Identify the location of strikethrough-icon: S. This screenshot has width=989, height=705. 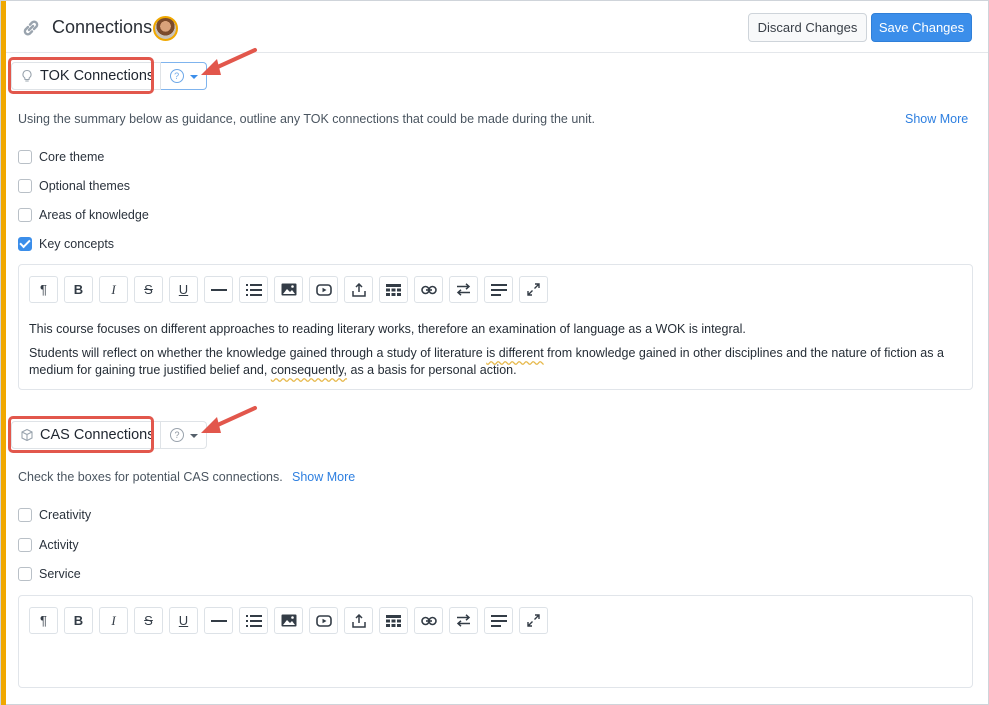
(148, 289).